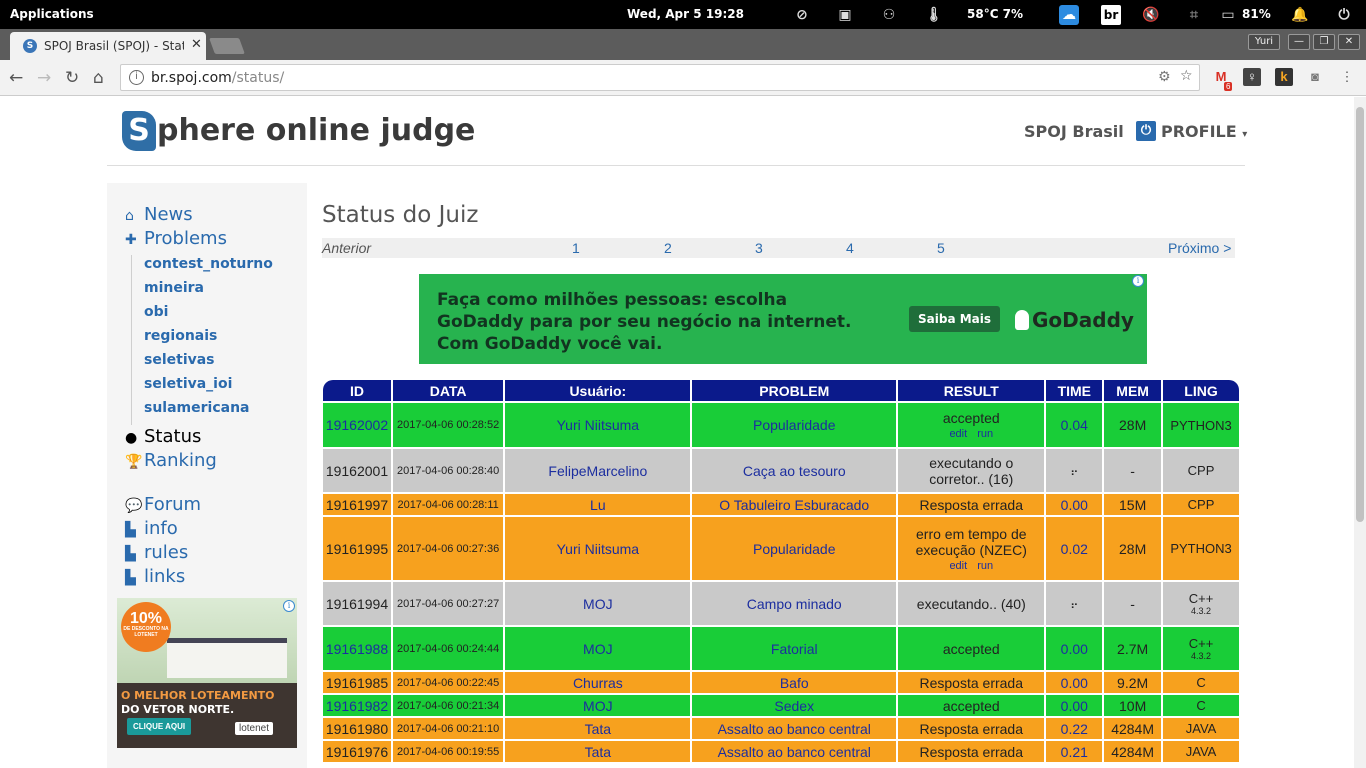  Describe the element at coordinates (1074, 549) in the screenshot. I see `time-link: 0.02` at that location.